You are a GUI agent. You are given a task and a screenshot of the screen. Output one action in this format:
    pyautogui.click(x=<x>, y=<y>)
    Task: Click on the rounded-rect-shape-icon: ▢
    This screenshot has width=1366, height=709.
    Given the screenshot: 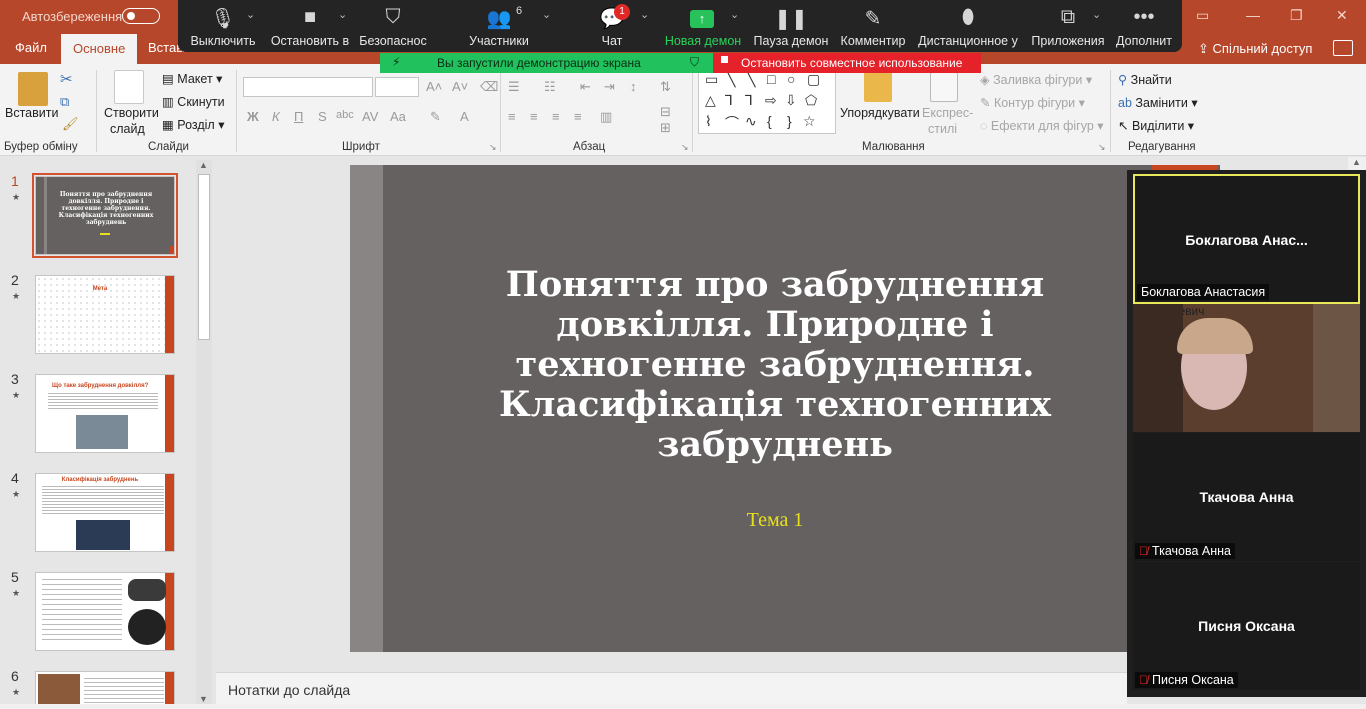 What is the action you would take?
    pyautogui.click(x=813, y=79)
    